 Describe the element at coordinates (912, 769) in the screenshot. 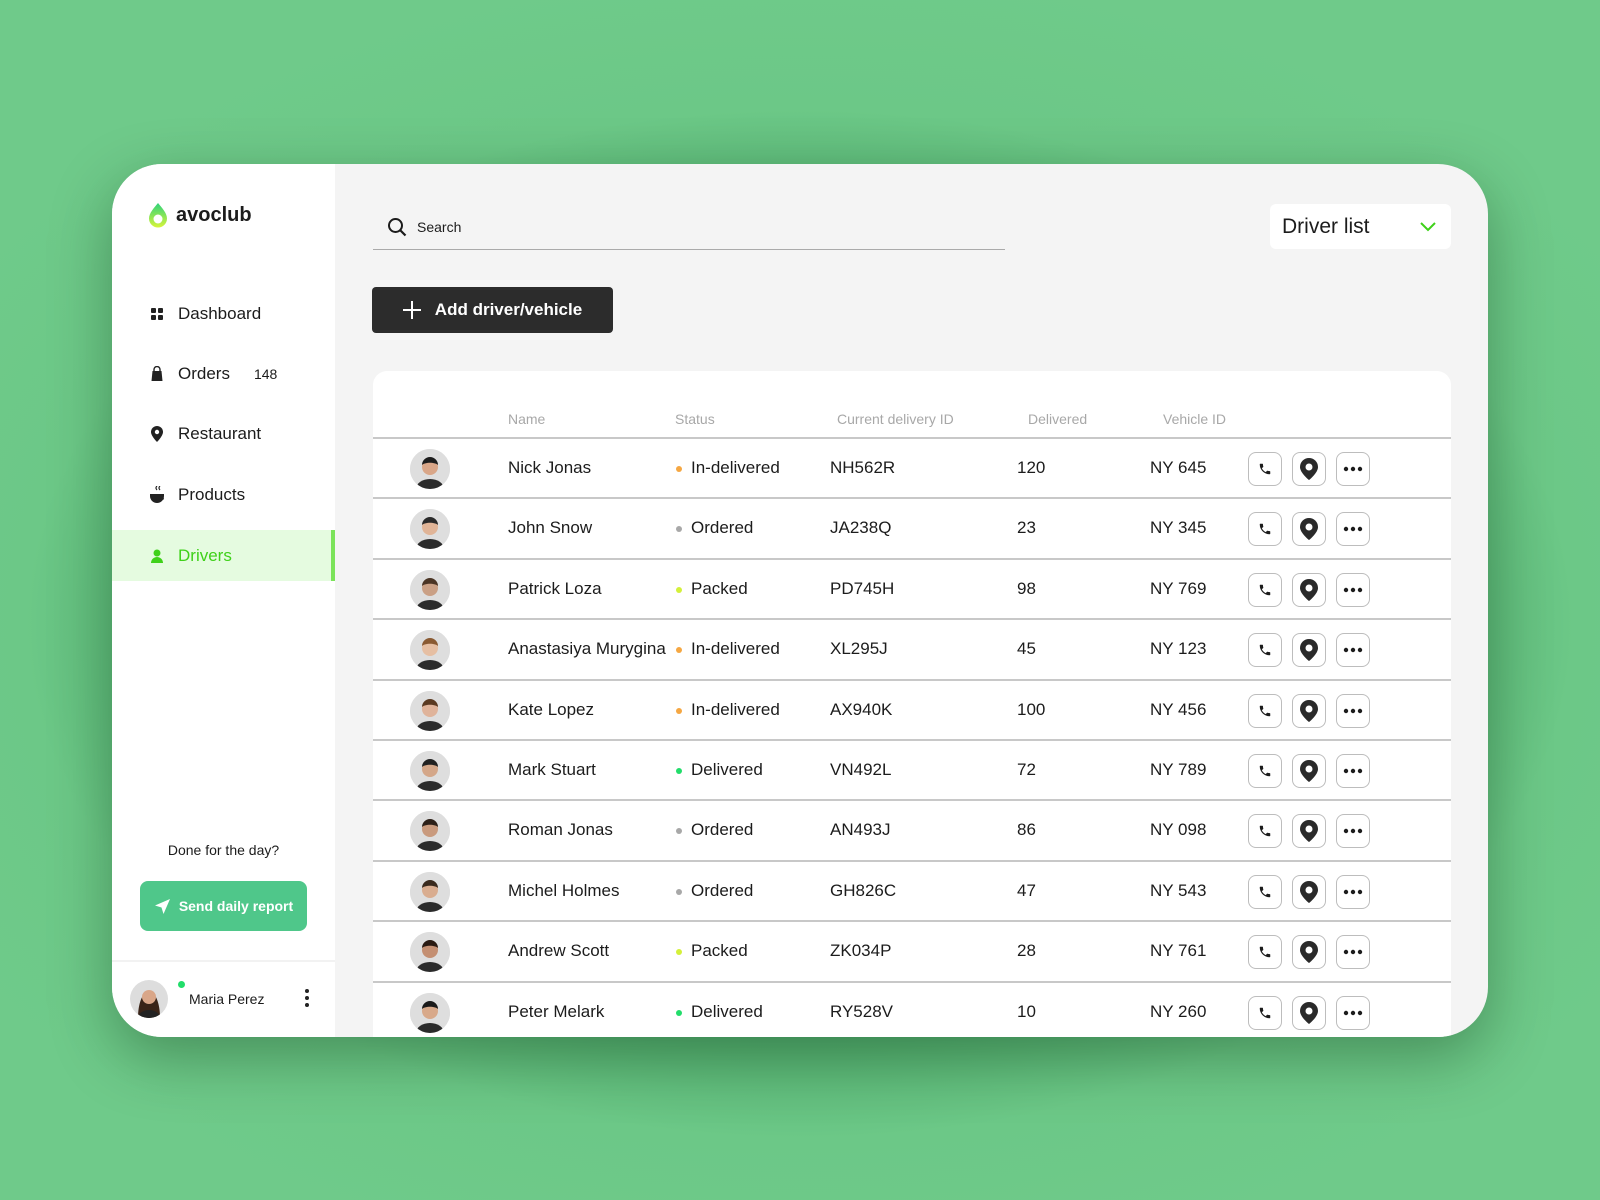

I see `table-row: Mark Stuart Delivered VN492L 72 NY 789` at that location.